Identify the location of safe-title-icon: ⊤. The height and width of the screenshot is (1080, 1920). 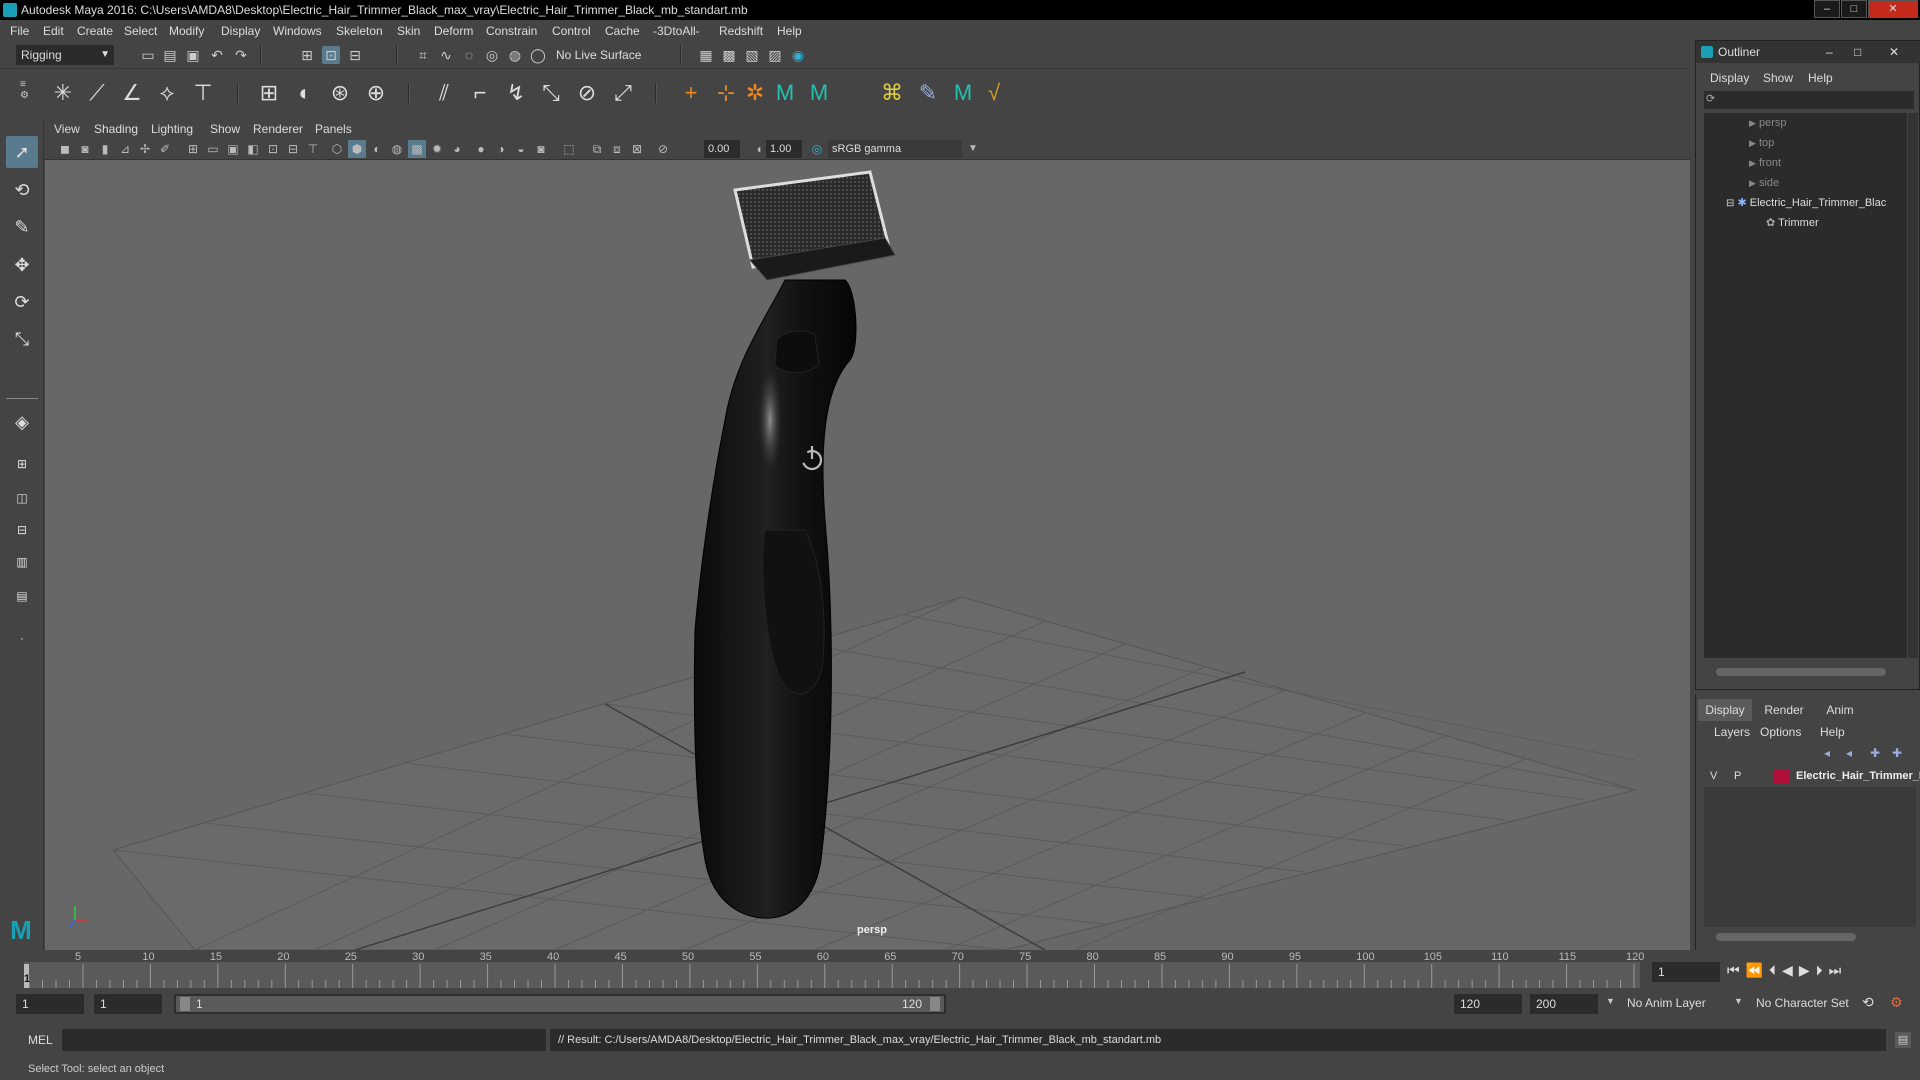
(313, 149).